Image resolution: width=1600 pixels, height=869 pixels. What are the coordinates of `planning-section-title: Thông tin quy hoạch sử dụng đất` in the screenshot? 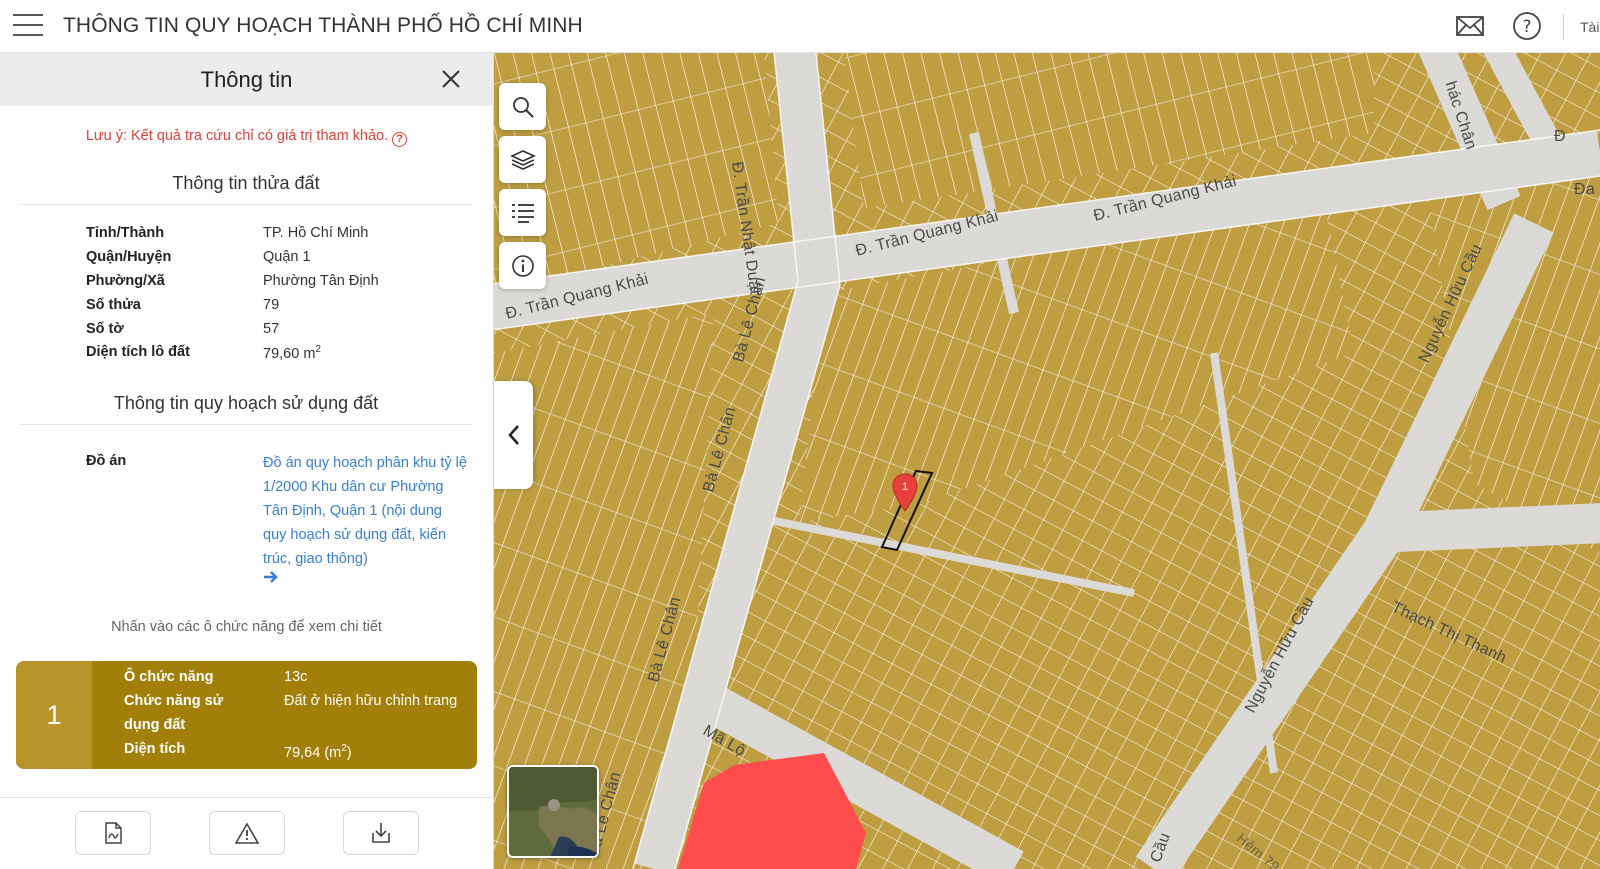 It's located at (246, 409).